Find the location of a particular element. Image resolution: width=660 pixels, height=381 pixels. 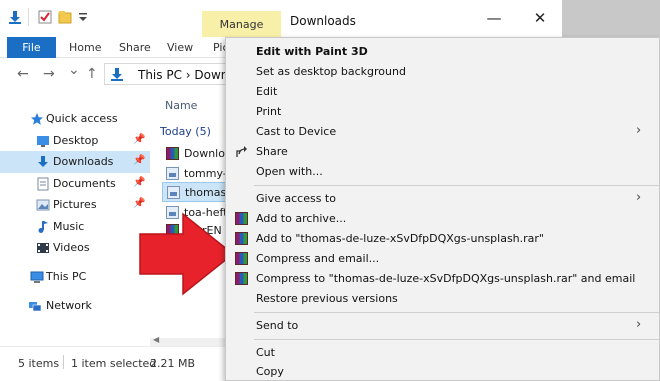

close-icon: ✕ is located at coordinates (540, 18).